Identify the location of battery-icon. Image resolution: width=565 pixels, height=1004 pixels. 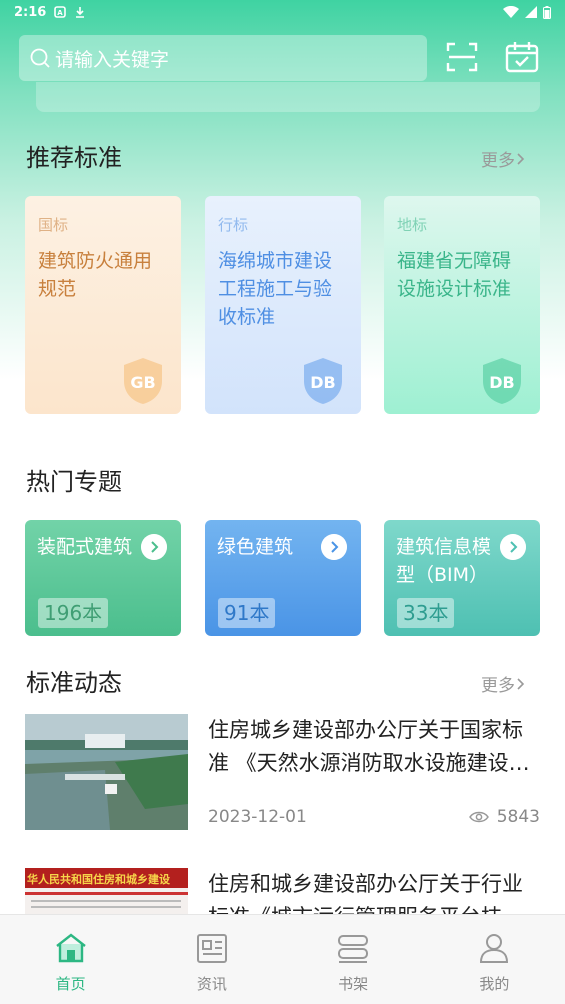
(547, 12).